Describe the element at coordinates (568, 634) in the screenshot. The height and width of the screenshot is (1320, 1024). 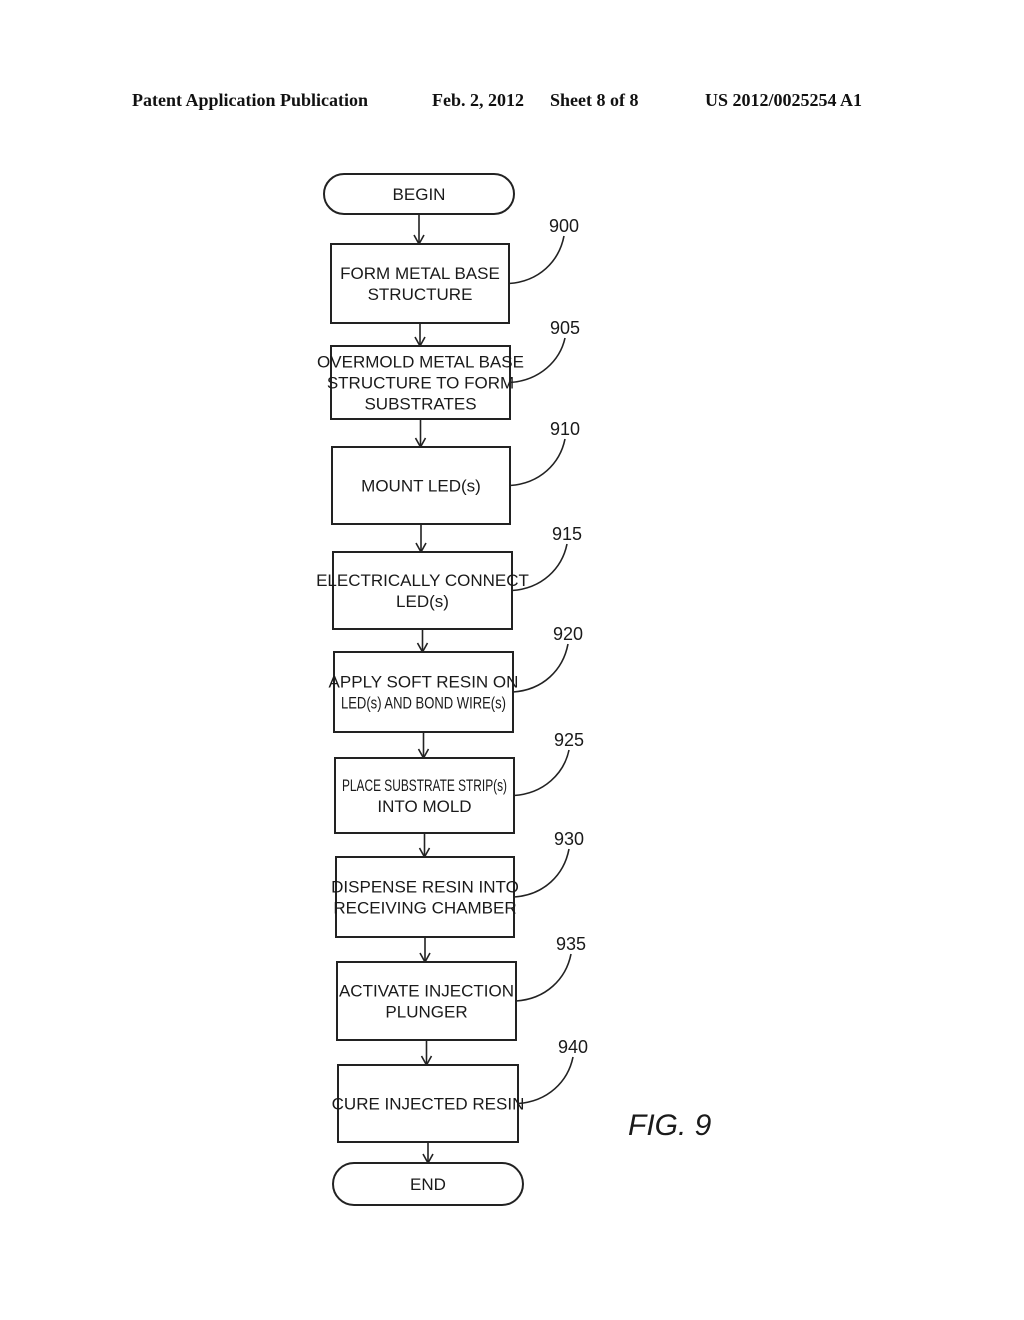
I see `reference-numeral: 920` at that location.